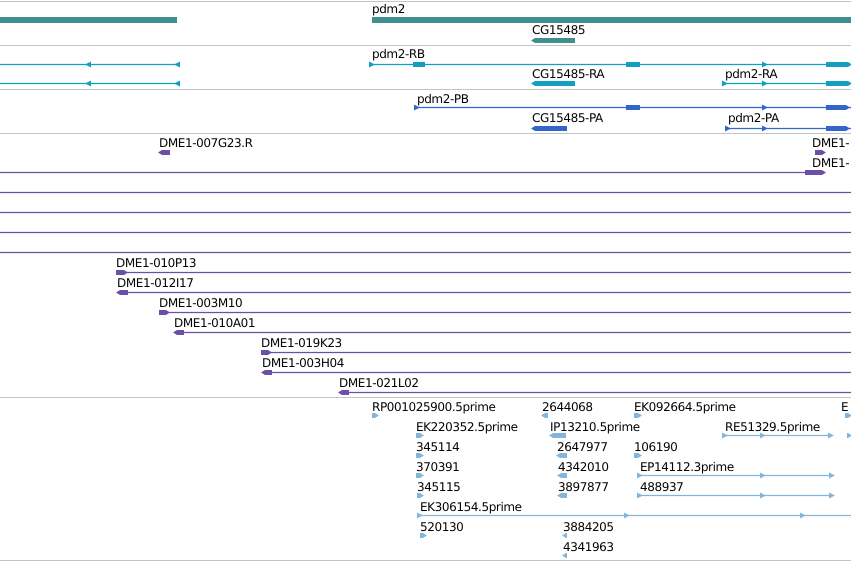 The width and height of the screenshot is (851, 562). What do you see at coordinates (443, 99) in the screenshot?
I see `feature-label: pdm2-PB` at bounding box center [443, 99].